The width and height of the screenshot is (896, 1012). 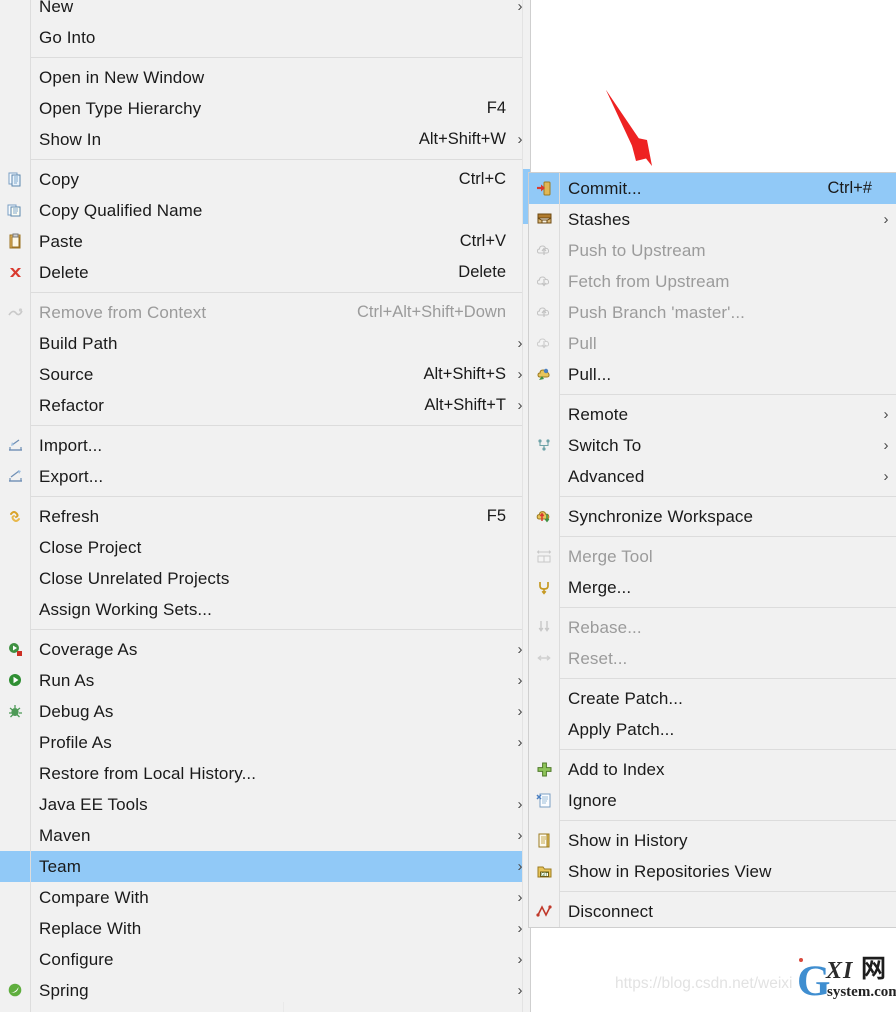 What do you see at coordinates (265, 990) in the screenshot?
I see `menu-item-spring: Spring ›` at bounding box center [265, 990].